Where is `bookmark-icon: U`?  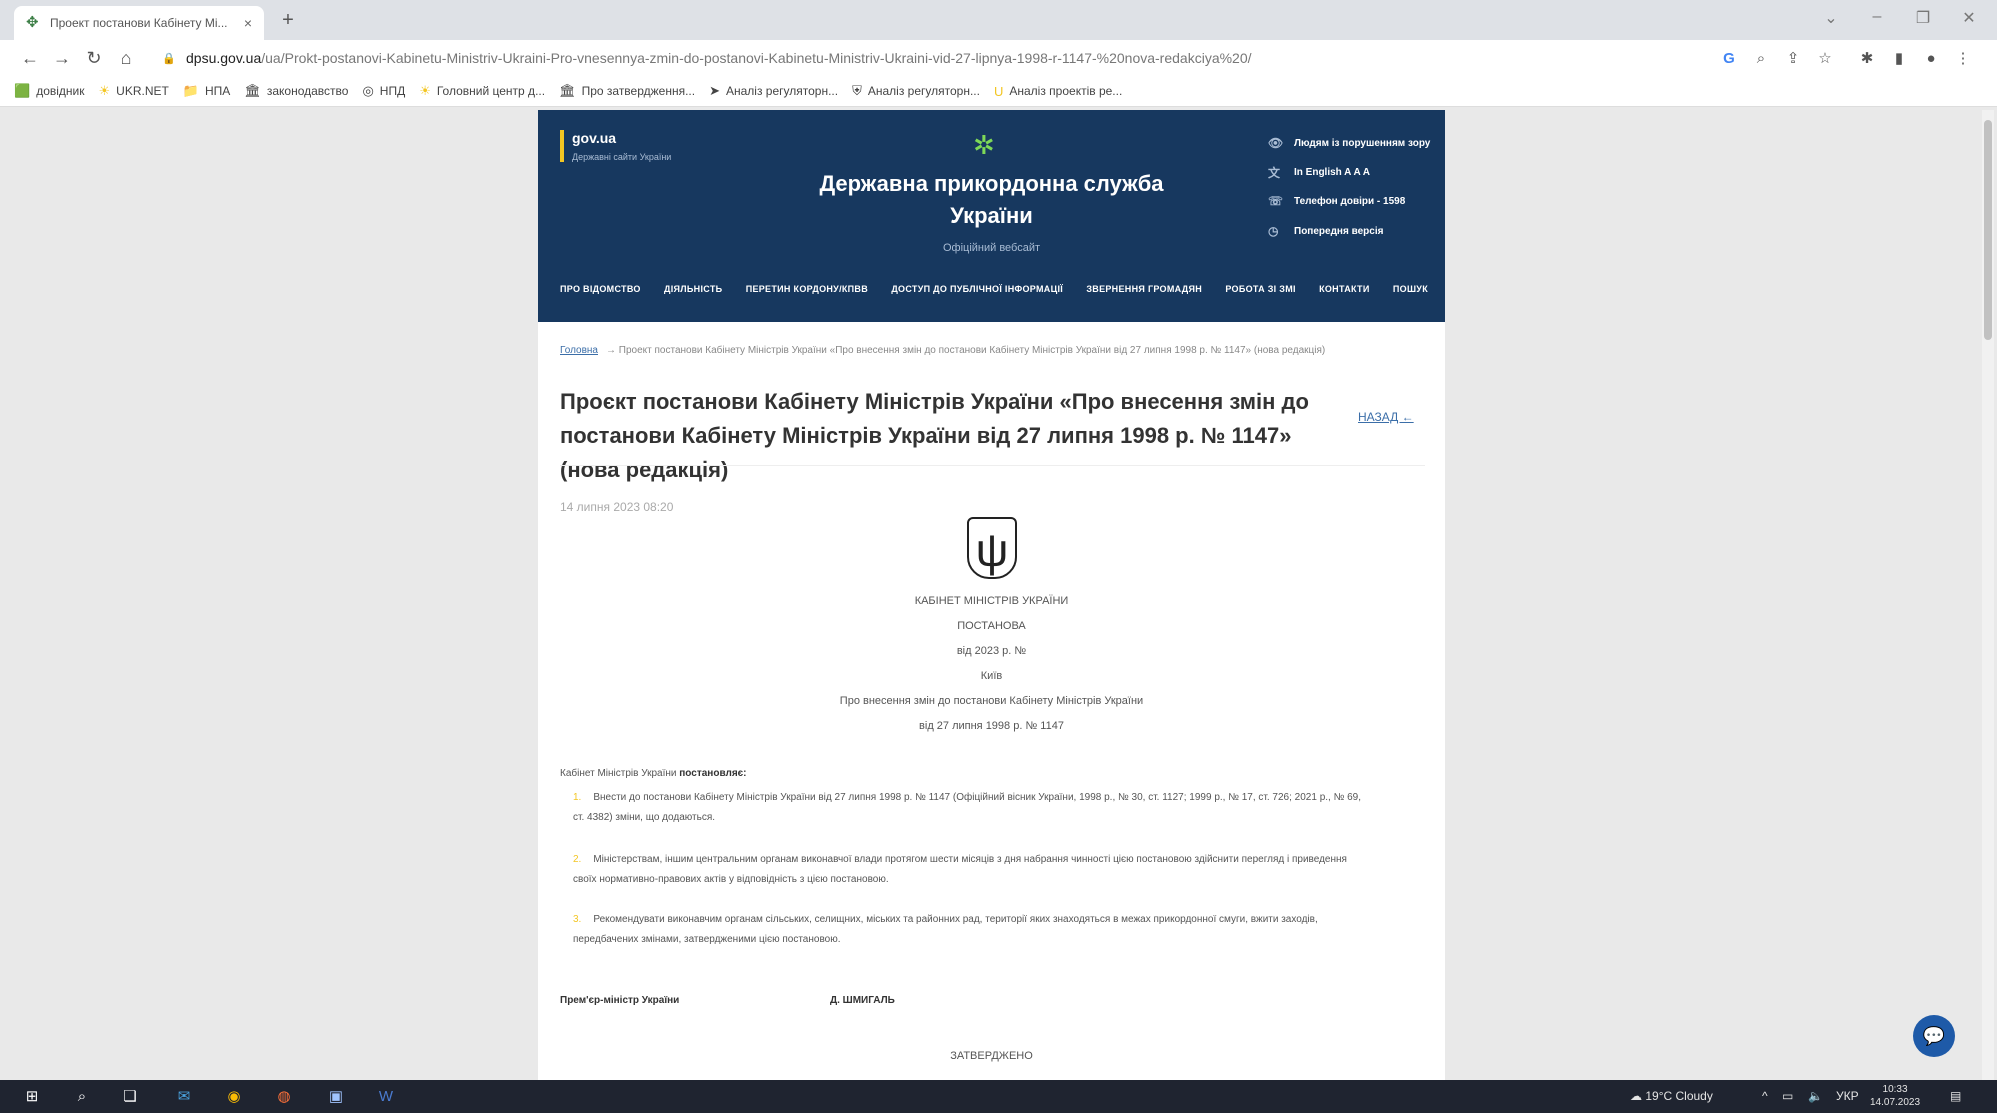 bookmark-icon: U is located at coordinates (998, 91).